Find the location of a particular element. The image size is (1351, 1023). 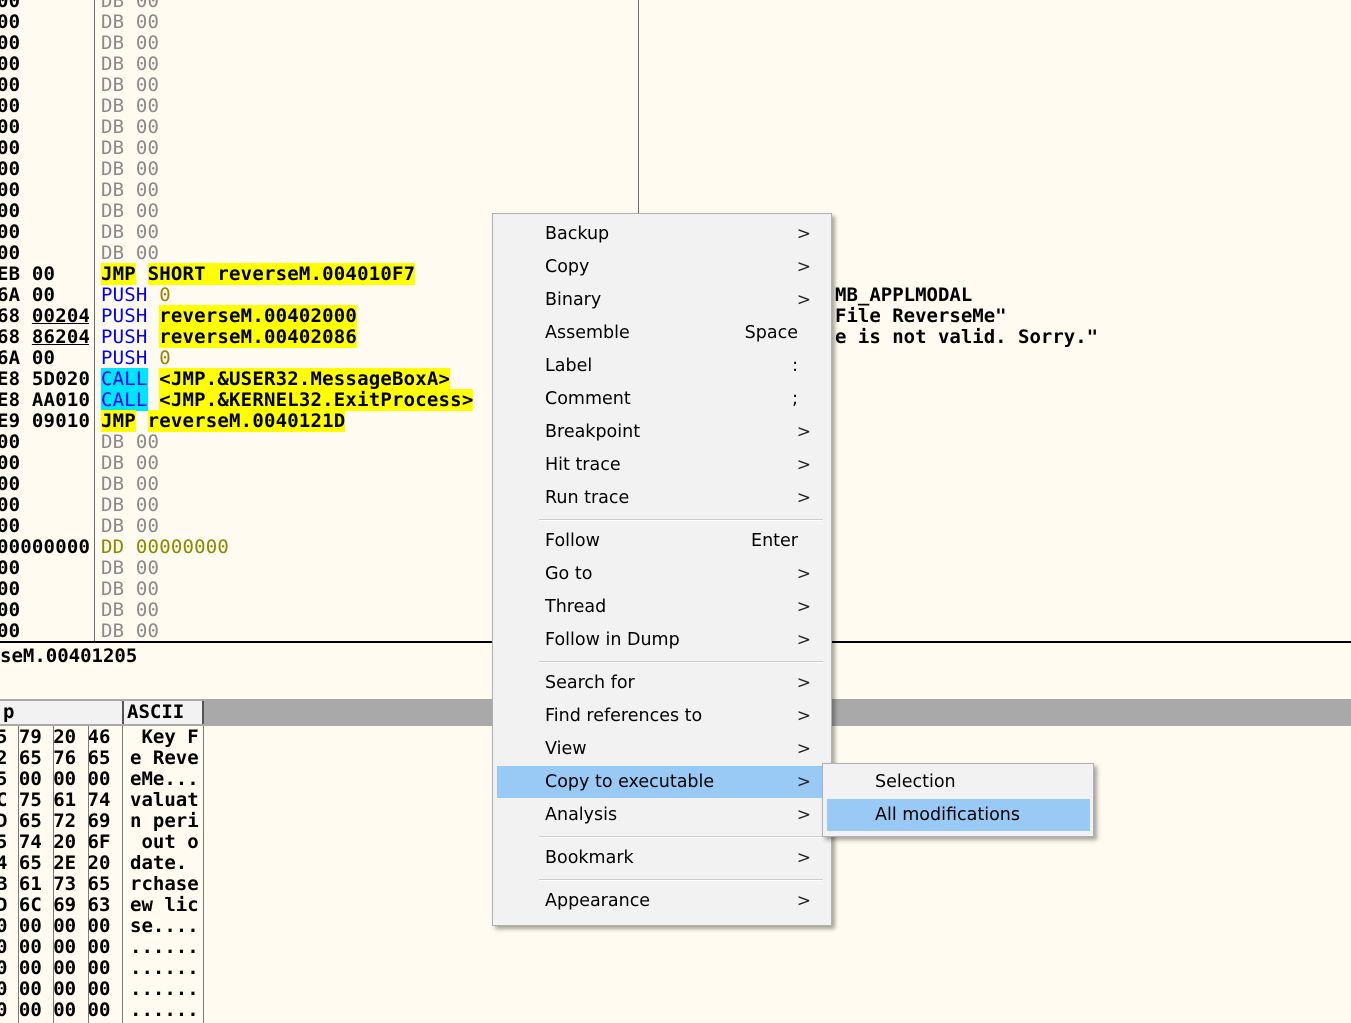

menu-item-label: Run trace is located at coordinates (587, 498).